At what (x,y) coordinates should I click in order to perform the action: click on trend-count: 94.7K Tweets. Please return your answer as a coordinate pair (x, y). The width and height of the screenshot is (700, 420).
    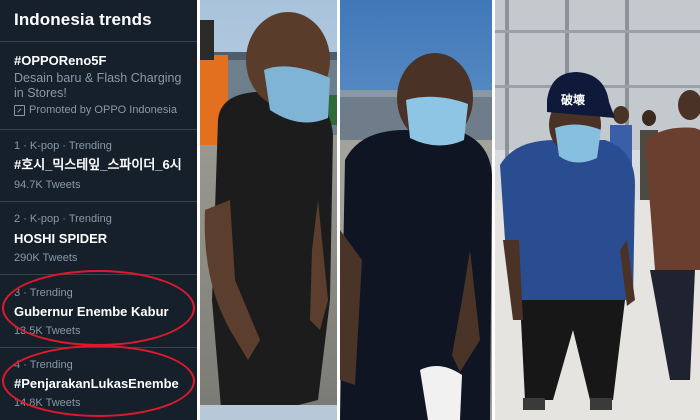
    Looking at the image, I should click on (47, 185).